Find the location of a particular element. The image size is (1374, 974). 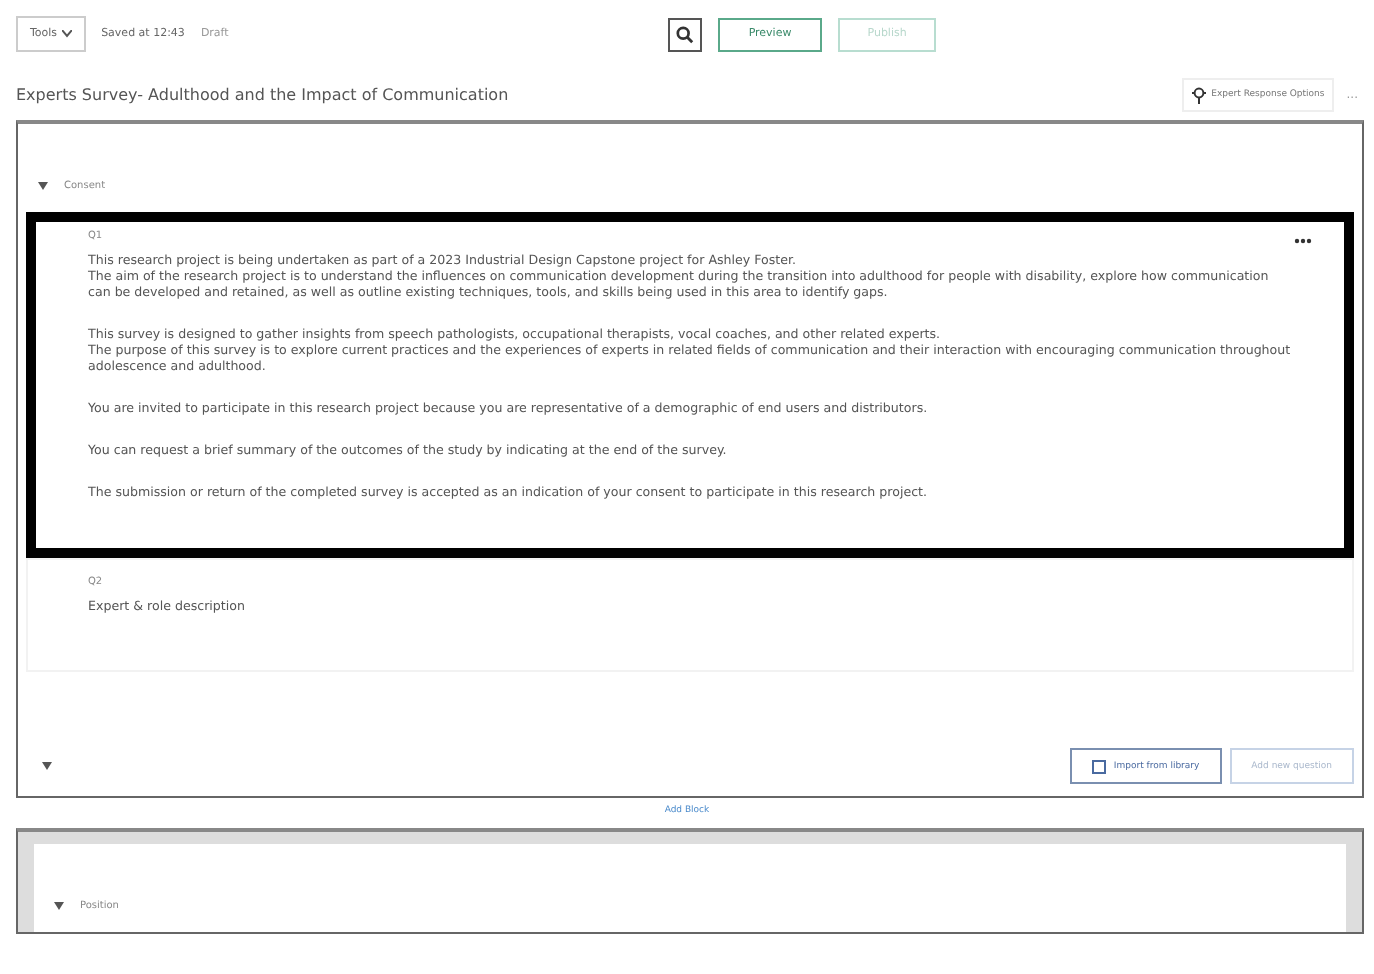

more-icon is located at coordinates (1303, 241).